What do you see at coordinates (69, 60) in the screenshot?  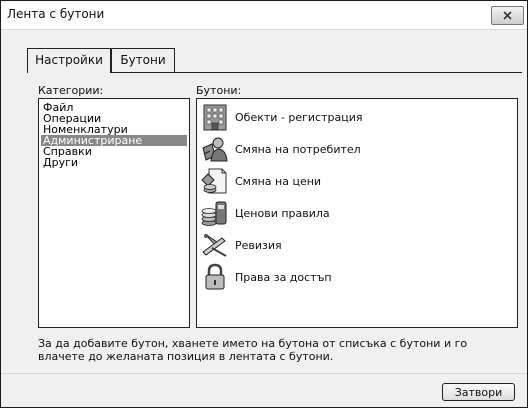 I see `tab-settings: Настройки` at bounding box center [69, 60].